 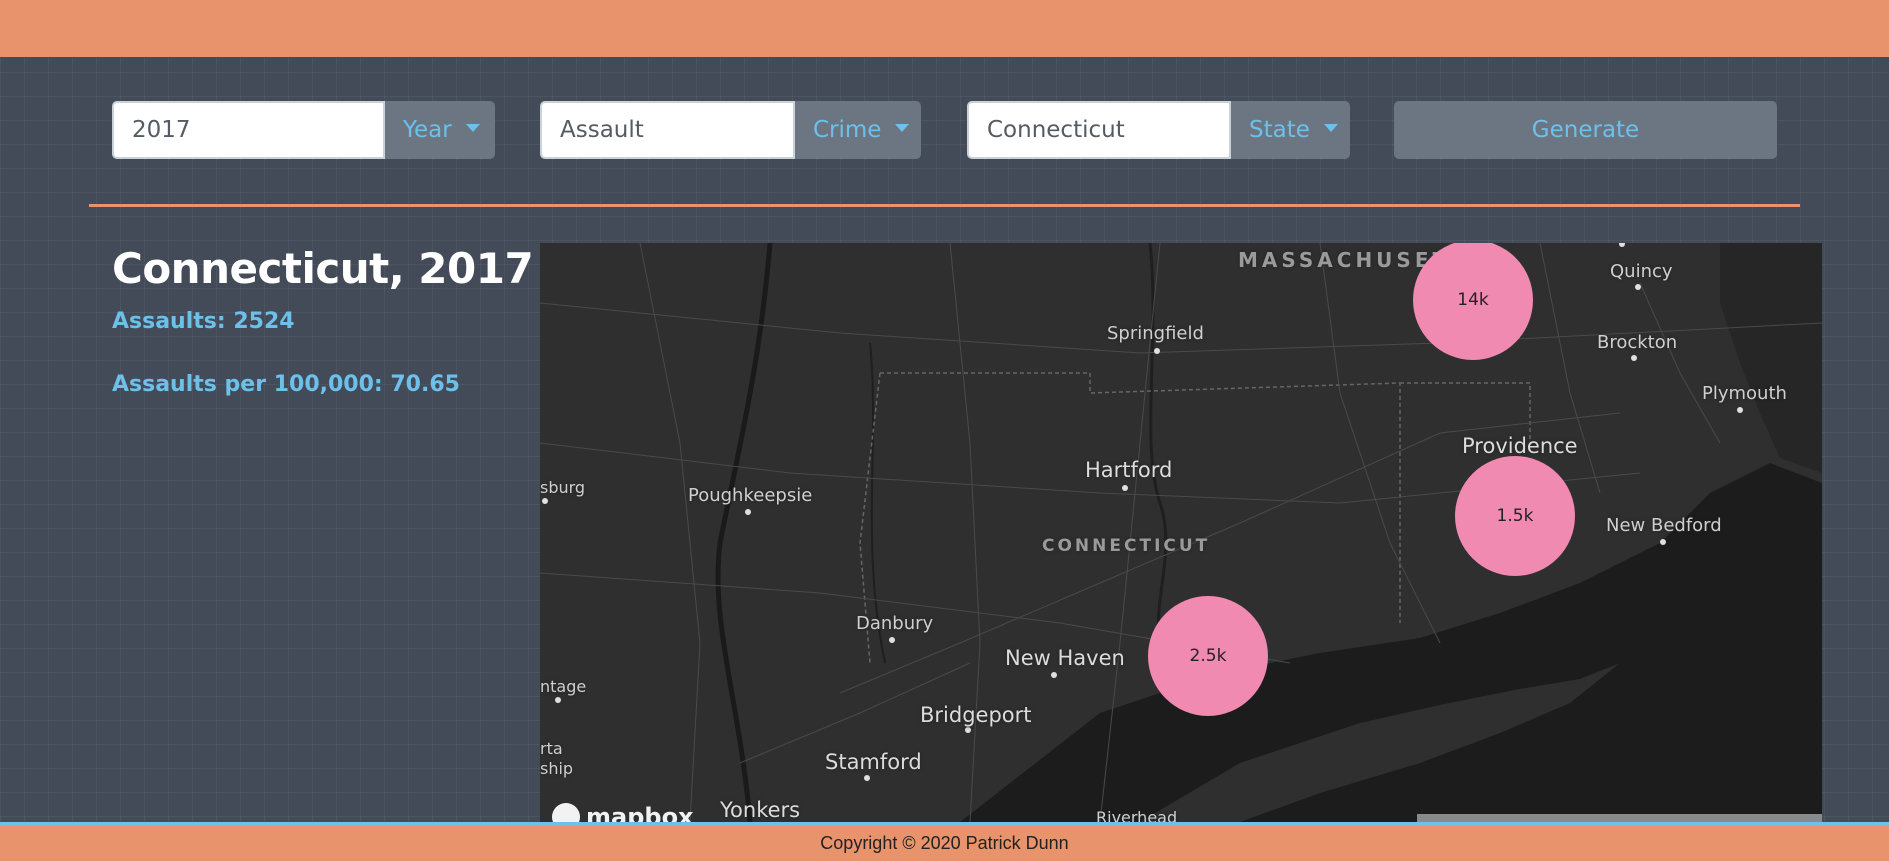 What do you see at coordinates (1585, 130) in the screenshot?
I see `generate-button: Generate` at bounding box center [1585, 130].